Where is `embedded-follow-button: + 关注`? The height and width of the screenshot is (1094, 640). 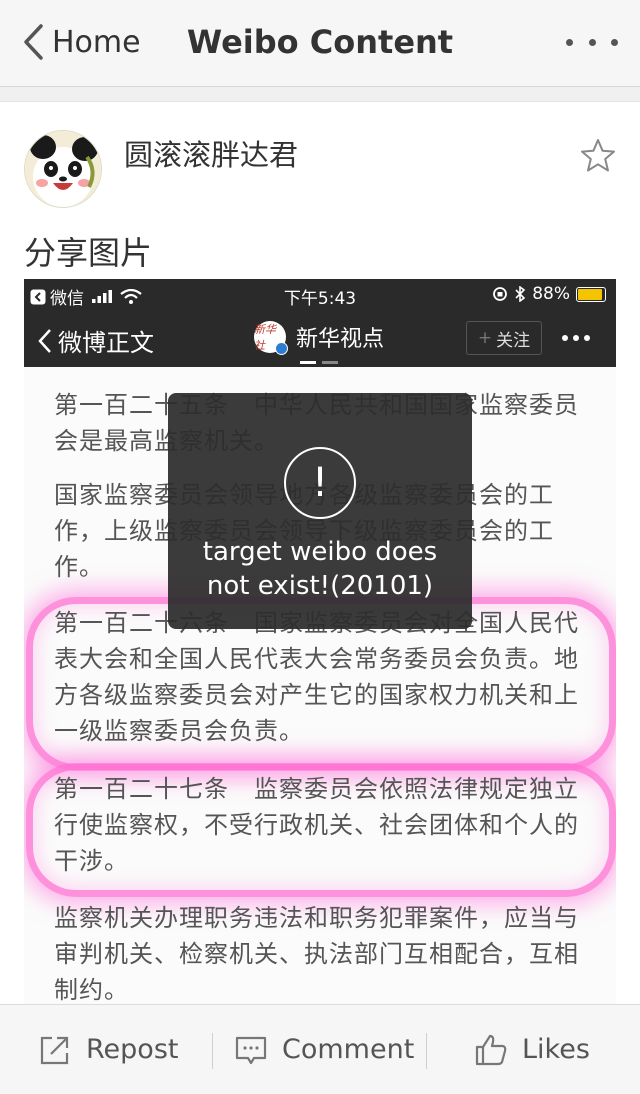
embedded-follow-button: + 关注 is located at coordinates (504, 338).